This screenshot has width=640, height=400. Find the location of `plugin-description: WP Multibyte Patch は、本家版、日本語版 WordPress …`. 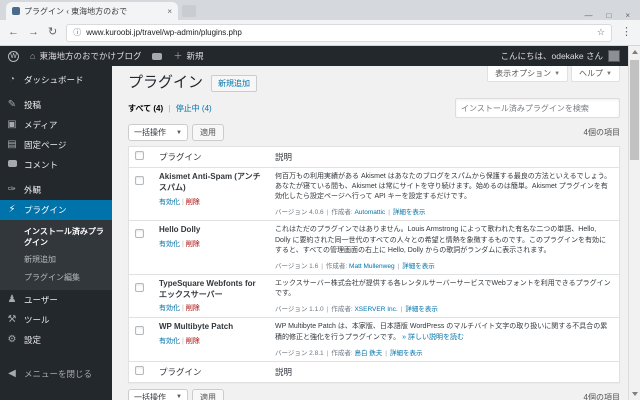

plugin-description: WP Multibyte Patch は、本家版、日本語版 WordPress … is located at coordinates (441, 332).